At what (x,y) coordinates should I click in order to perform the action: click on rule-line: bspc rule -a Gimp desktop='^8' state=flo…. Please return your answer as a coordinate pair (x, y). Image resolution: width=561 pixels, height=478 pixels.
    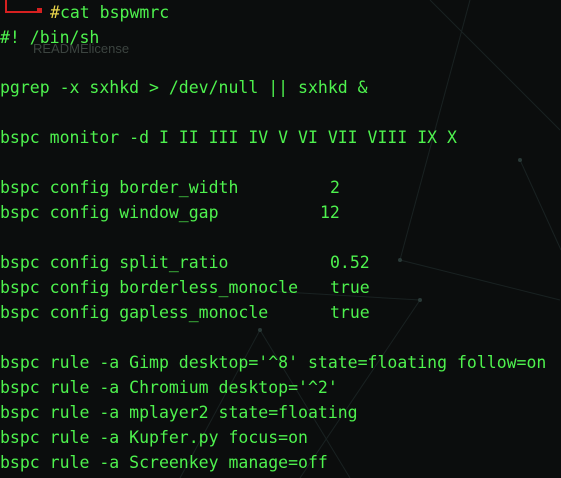
    Looking at the image, I should click on (273, 362).